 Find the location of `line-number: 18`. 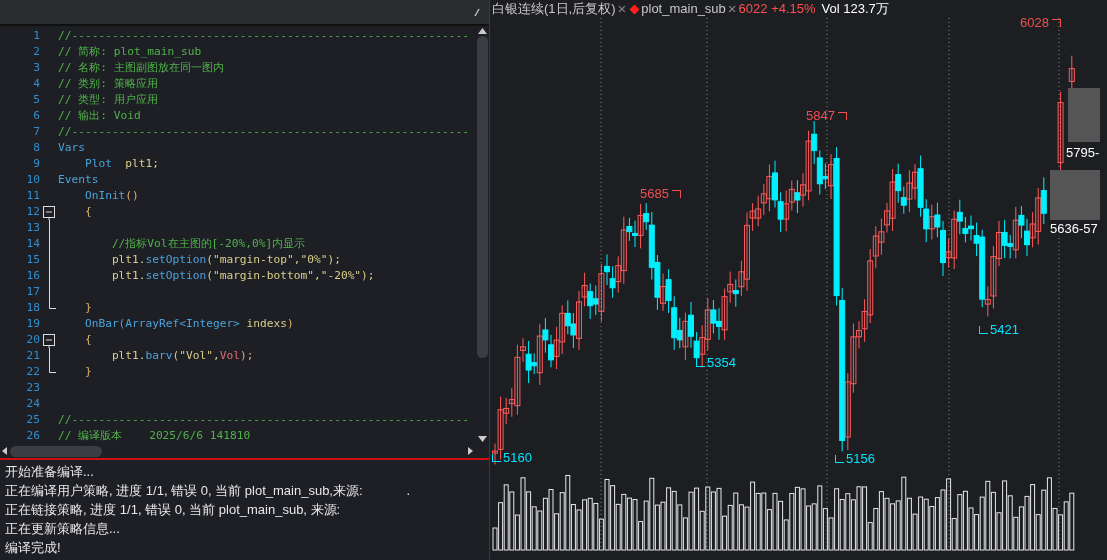

line-number: 18 is located at coordinates (33, 307).